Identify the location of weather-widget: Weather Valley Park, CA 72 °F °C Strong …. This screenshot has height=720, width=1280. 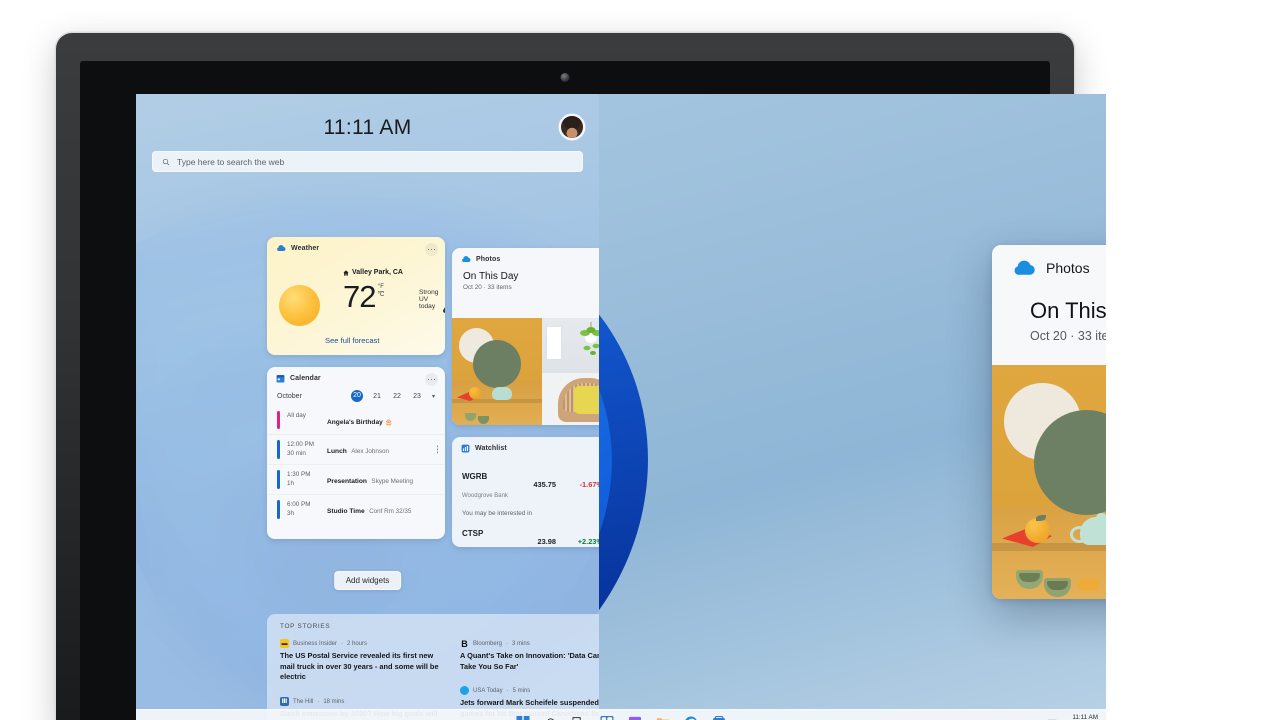
(356, 296).